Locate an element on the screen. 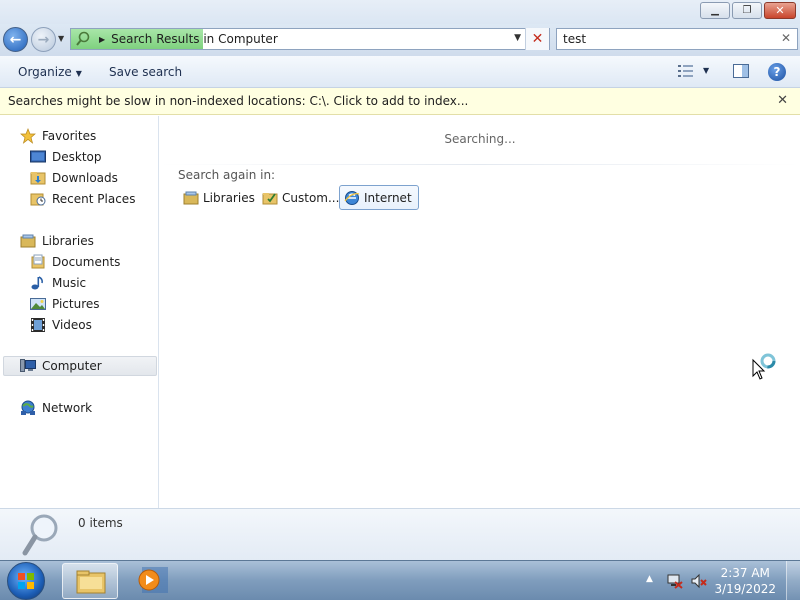  back-arrow-icon: ← is located at coordinates (15, 39).